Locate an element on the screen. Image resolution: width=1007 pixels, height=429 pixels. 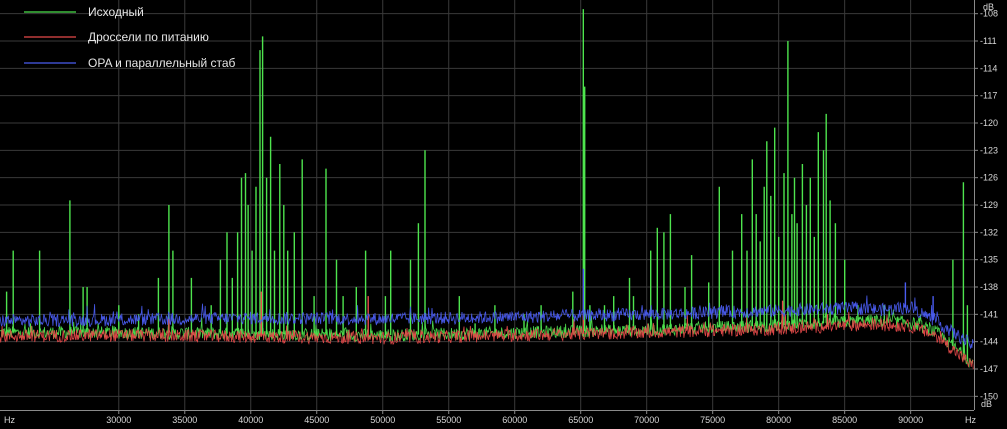
y-tick-label: -123 is located at coordinates (989, 150).